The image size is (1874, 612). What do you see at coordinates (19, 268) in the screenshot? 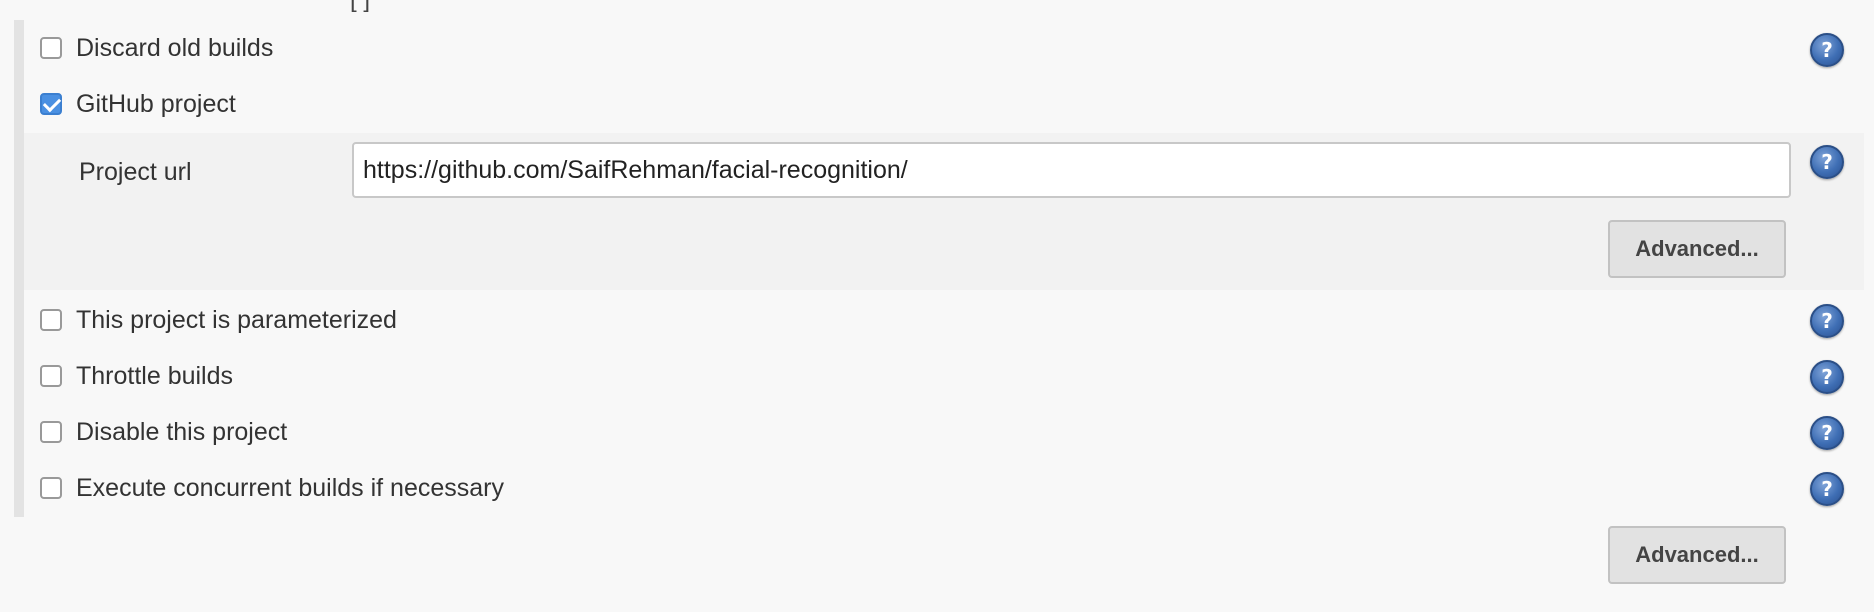
I see `section-indent-bar` at bounding box center [19, 268].